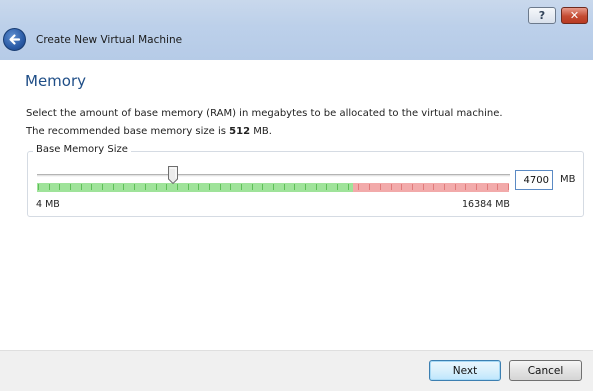 This screenshot has height=391, width=593. Describe the element at coordinates (568, 179) in the screenshot. I see `memory-unit-label: MB` at that location.